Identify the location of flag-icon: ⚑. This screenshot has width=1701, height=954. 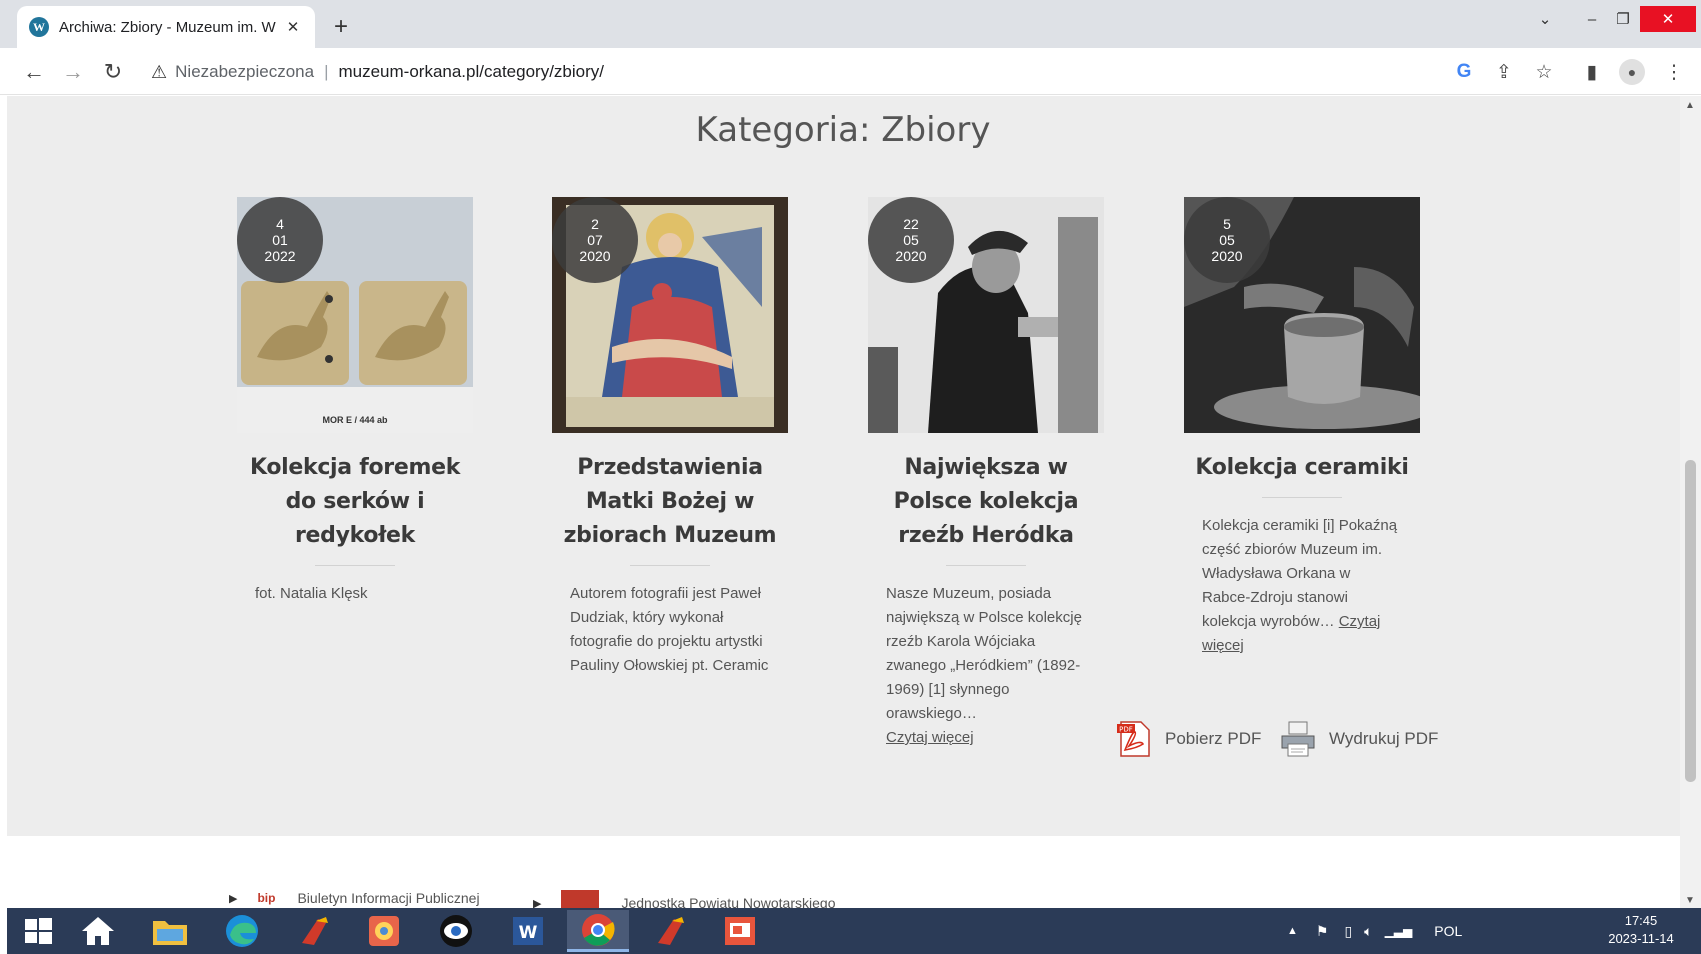
(1322, 931).